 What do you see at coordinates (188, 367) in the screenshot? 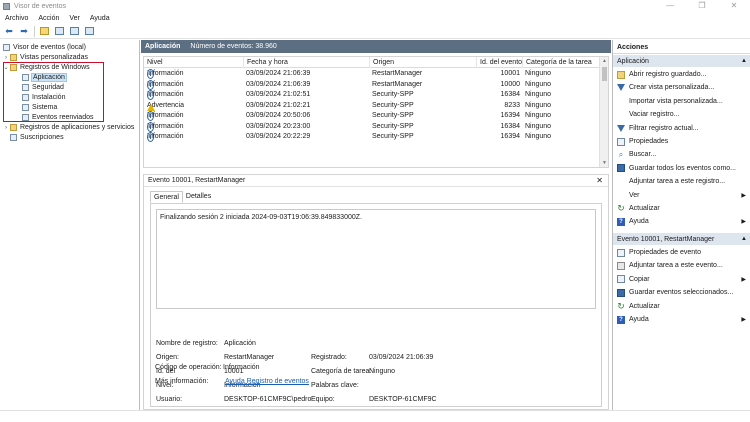
I see `opcode-label: Código de operación:` at bounding box center [188, 367].